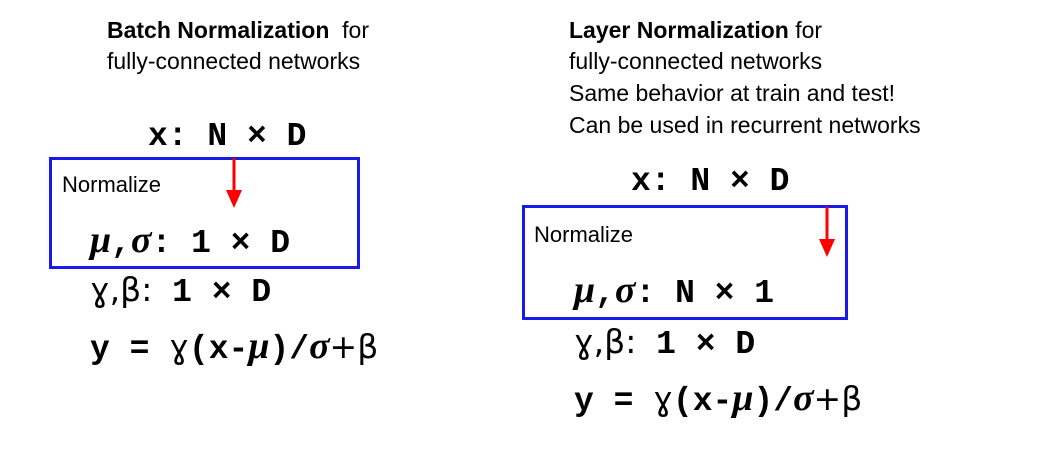 The height and width of the screenshot is (460, 1057). What do you see at coordinates (725, 293) in the screenshot?
I see `right-mu-sigma-dims: N × 1` at bounding box center [725, 293].